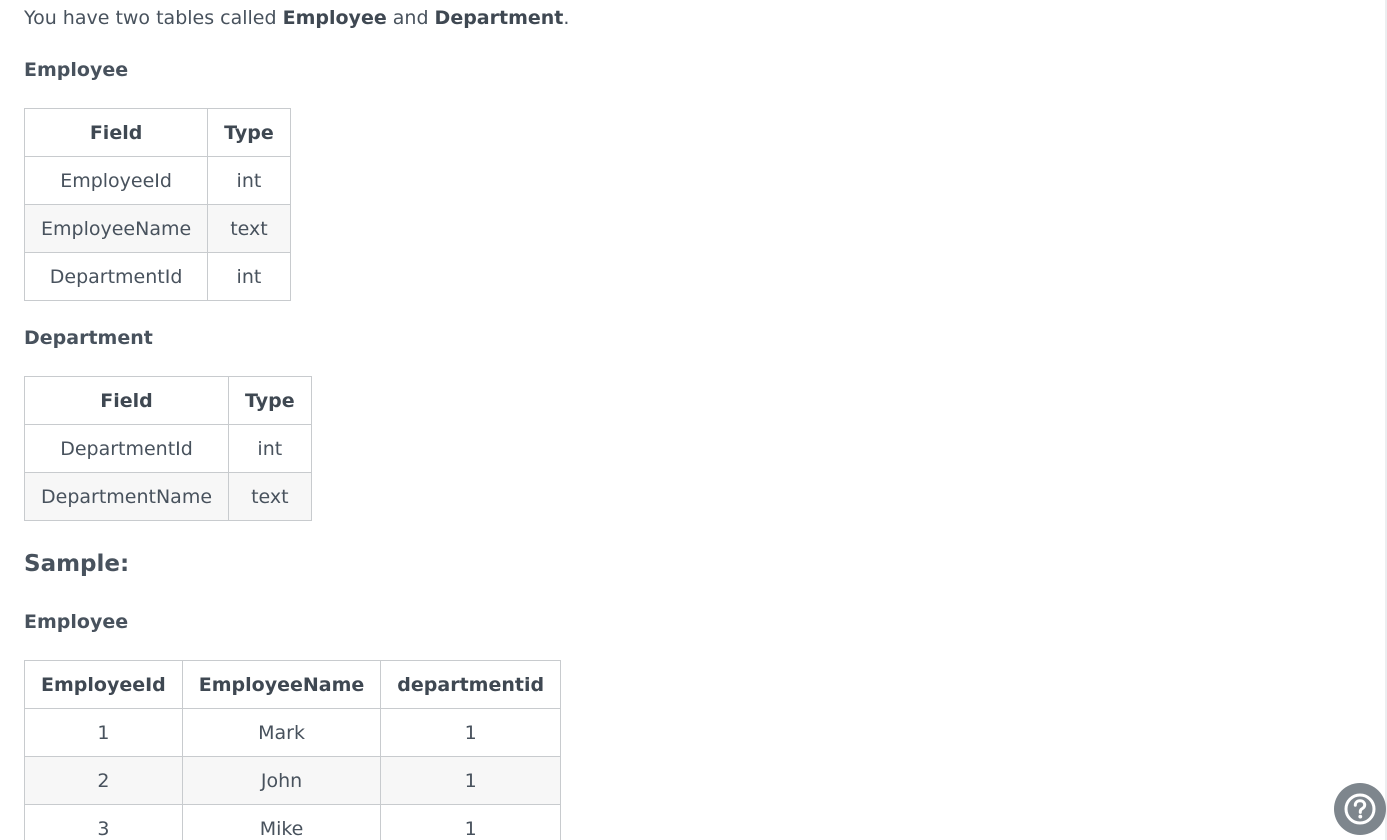 This screenshot has width=1387, height=840. What do you see at coordinates (281, 822) in the screenshot?
I see `table-cell: Mike` at bounding box center [281, 822].